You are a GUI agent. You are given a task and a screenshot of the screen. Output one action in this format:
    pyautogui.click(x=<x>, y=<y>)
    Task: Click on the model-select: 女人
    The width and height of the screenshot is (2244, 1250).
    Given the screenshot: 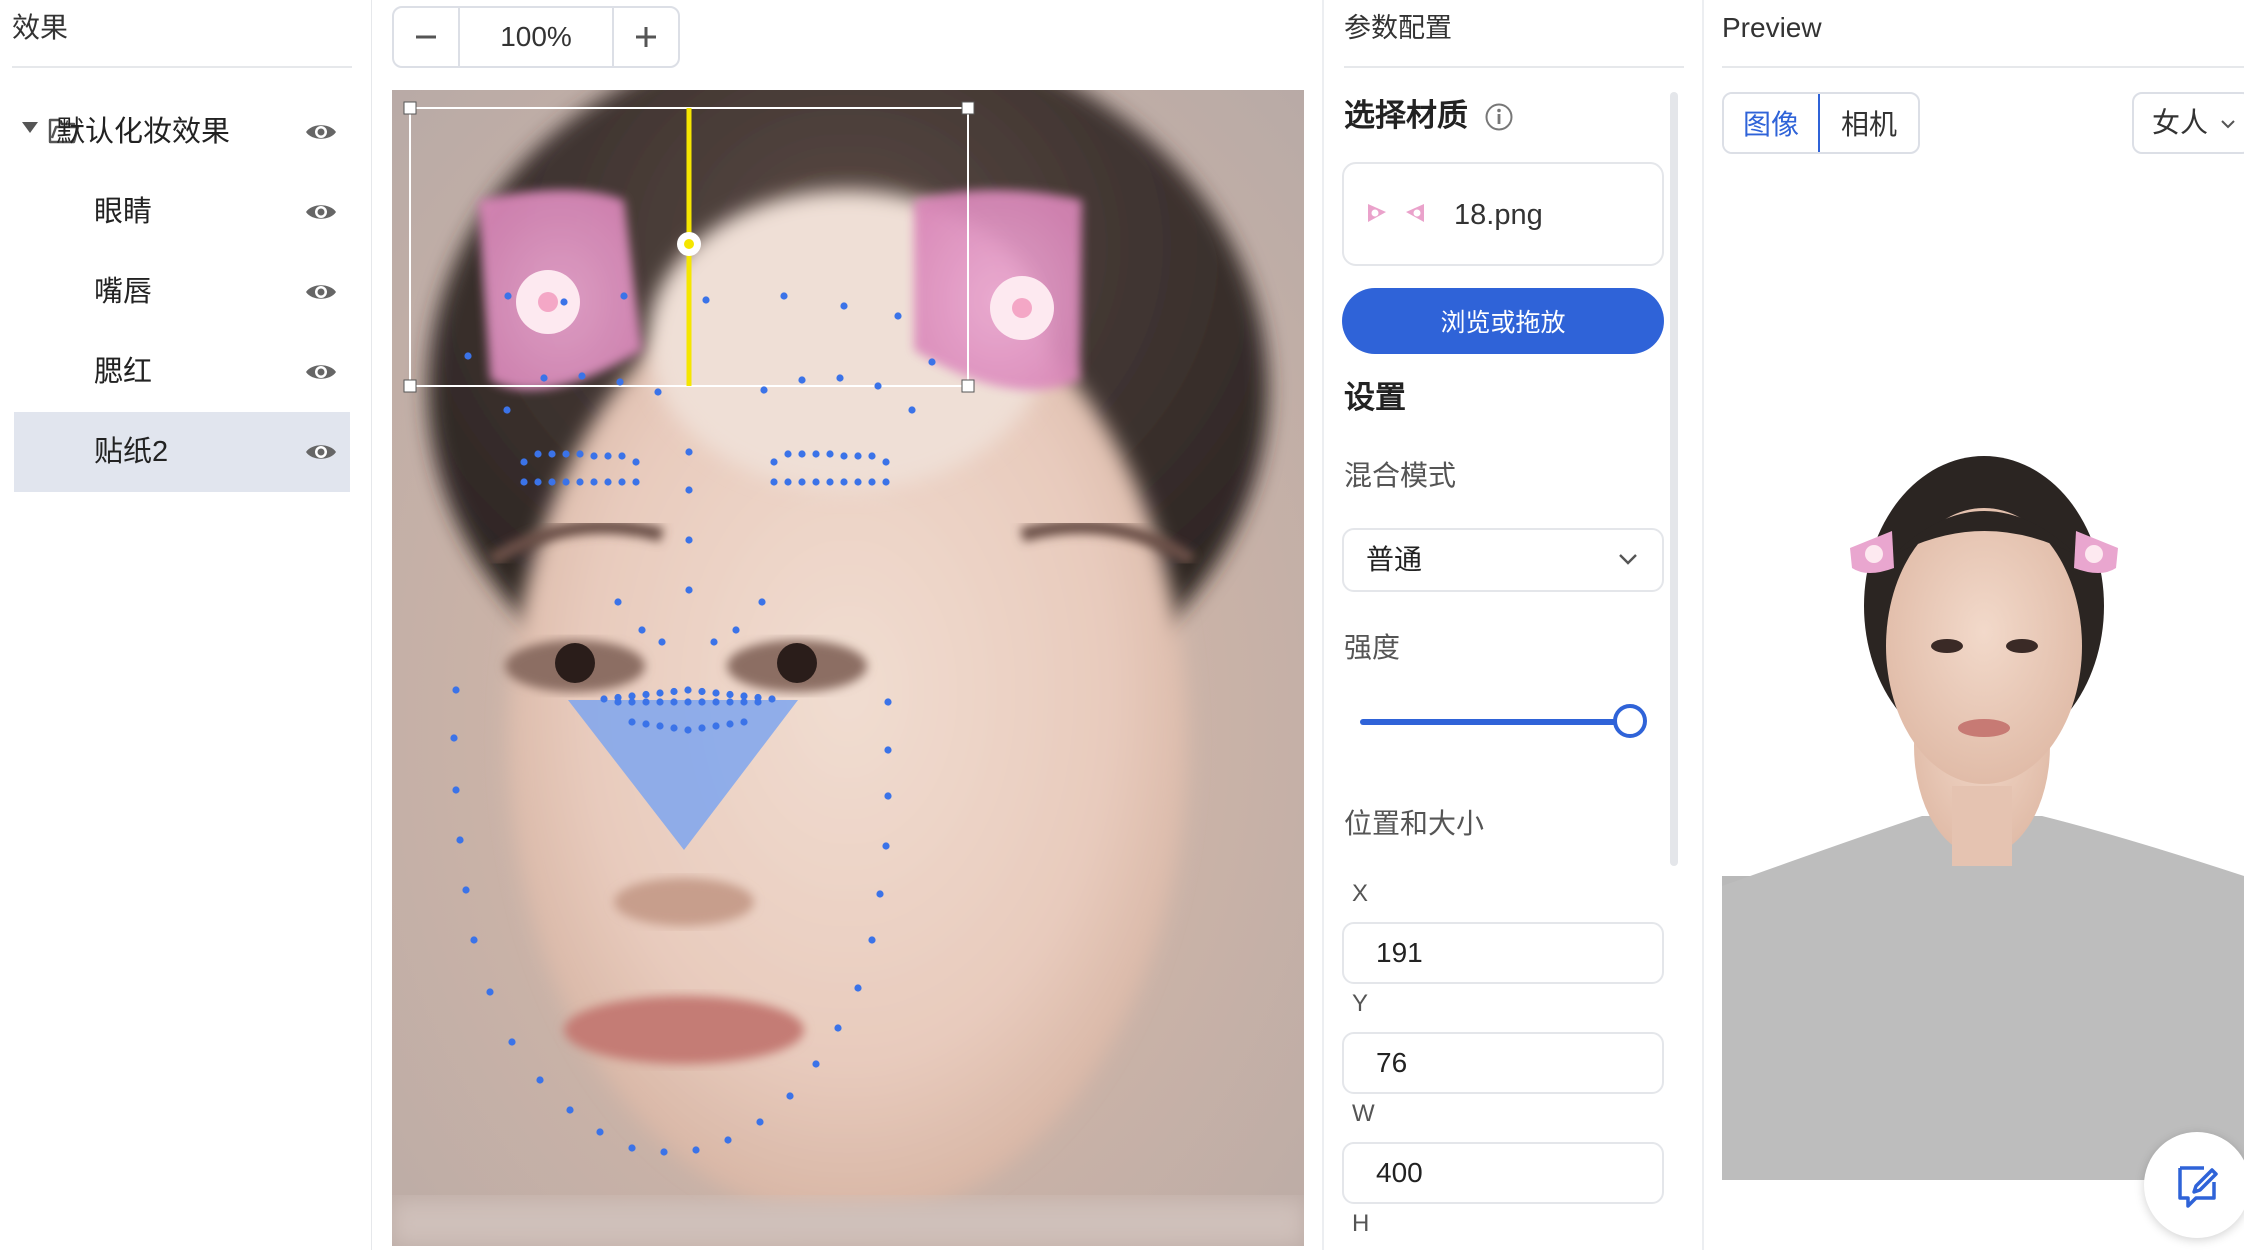 What is the action you would take?
    pyautogui.click(x=2188, y=123)
    